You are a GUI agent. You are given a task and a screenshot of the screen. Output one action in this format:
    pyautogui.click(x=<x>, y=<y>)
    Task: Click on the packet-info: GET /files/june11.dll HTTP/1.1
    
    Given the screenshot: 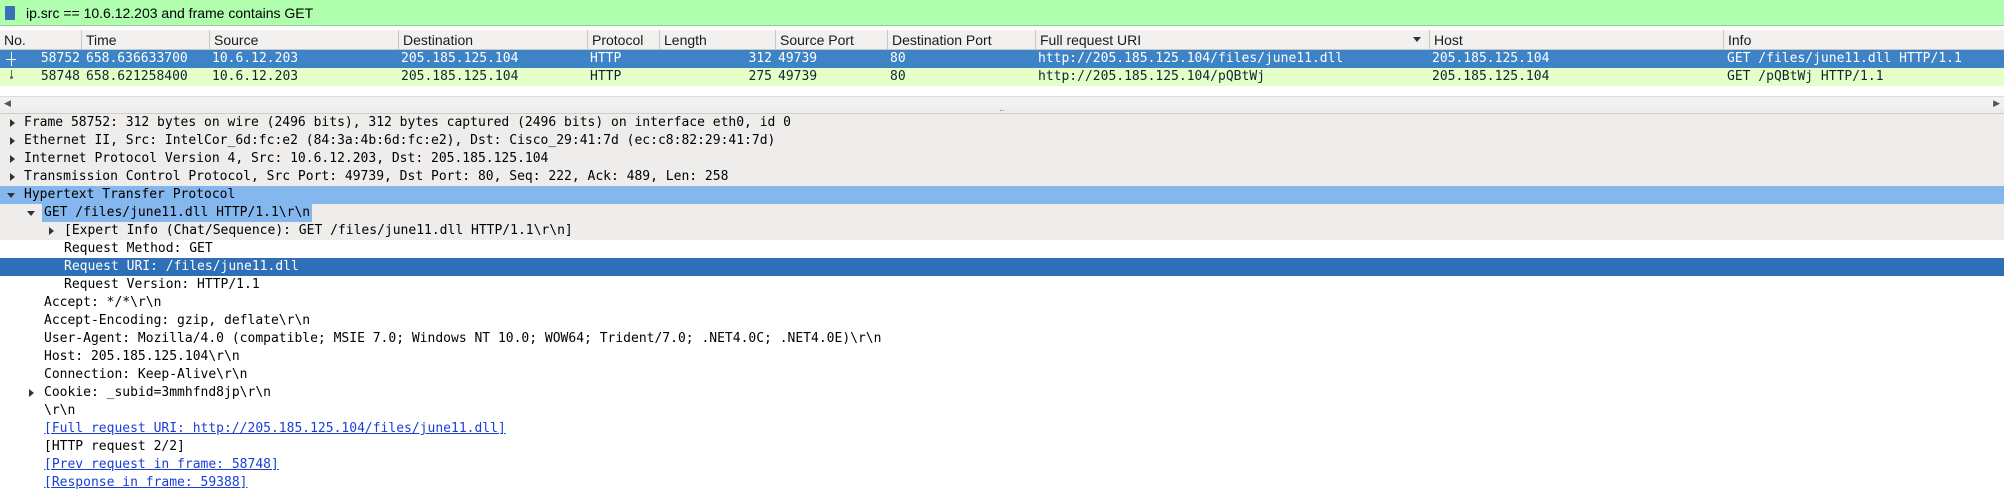 What is the action you would take?
    pyautogui.click(x=1844, y=58)
    